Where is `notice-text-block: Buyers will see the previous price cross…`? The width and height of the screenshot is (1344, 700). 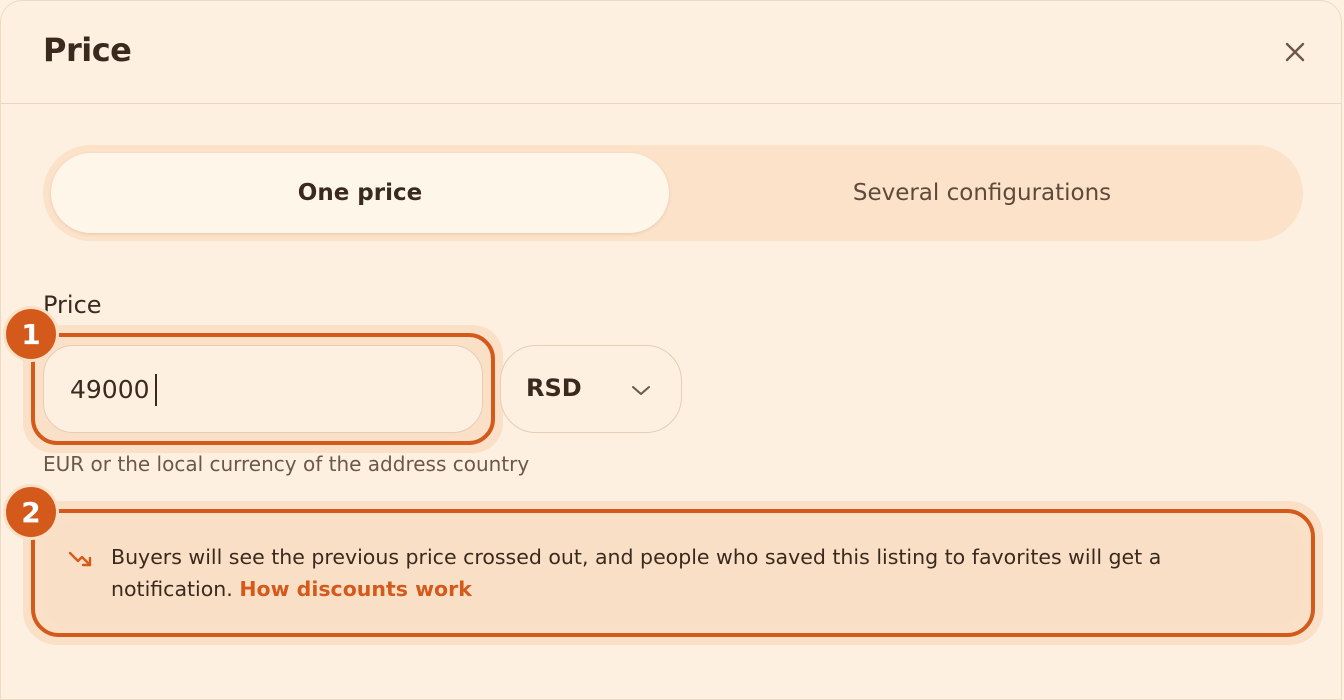
notice-text-block: Buyers will see the previous price cross… is located at coordinates (696, 573).